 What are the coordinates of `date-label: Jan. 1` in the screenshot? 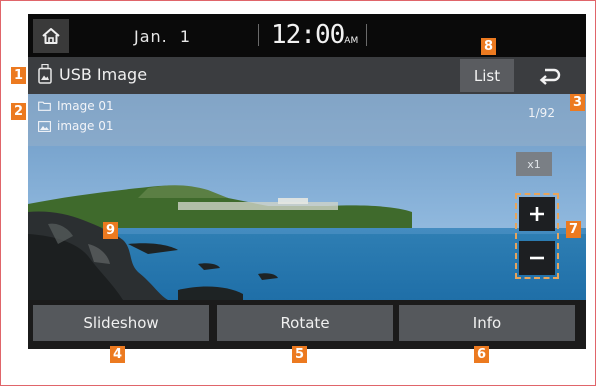 It's located at (163, 36).